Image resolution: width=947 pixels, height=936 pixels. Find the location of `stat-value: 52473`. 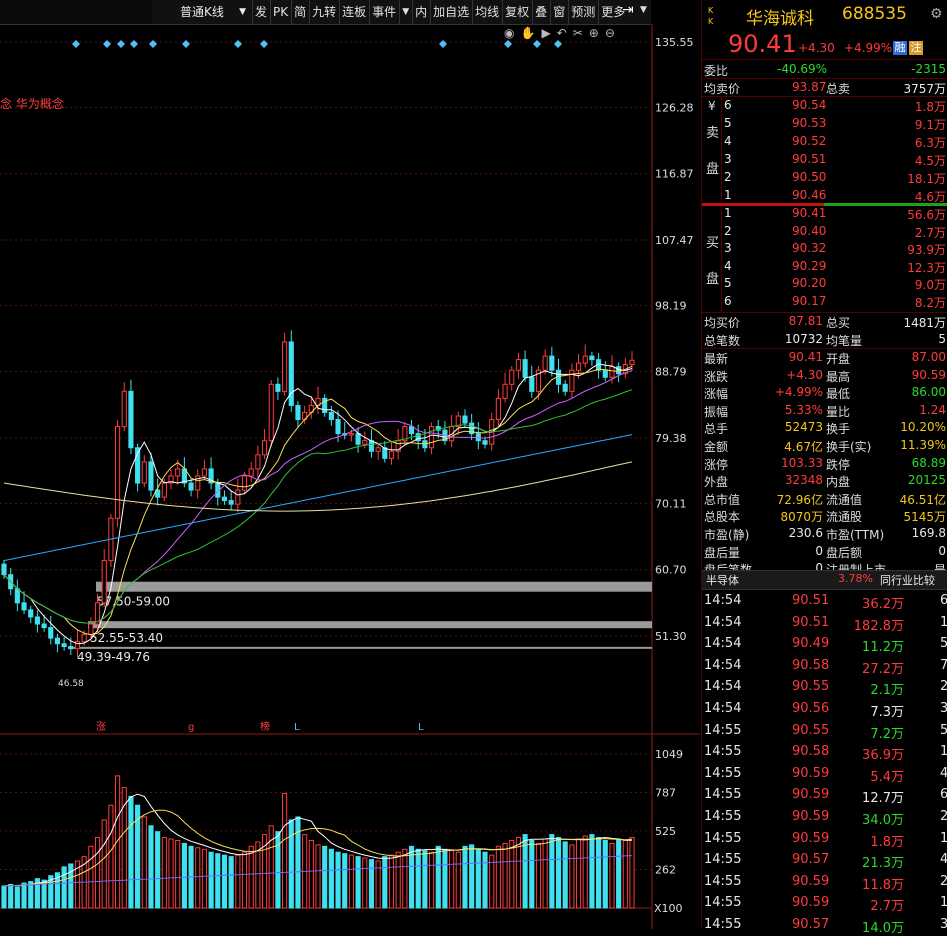

stat-value: 52473 is located at coordinates (803, 427).